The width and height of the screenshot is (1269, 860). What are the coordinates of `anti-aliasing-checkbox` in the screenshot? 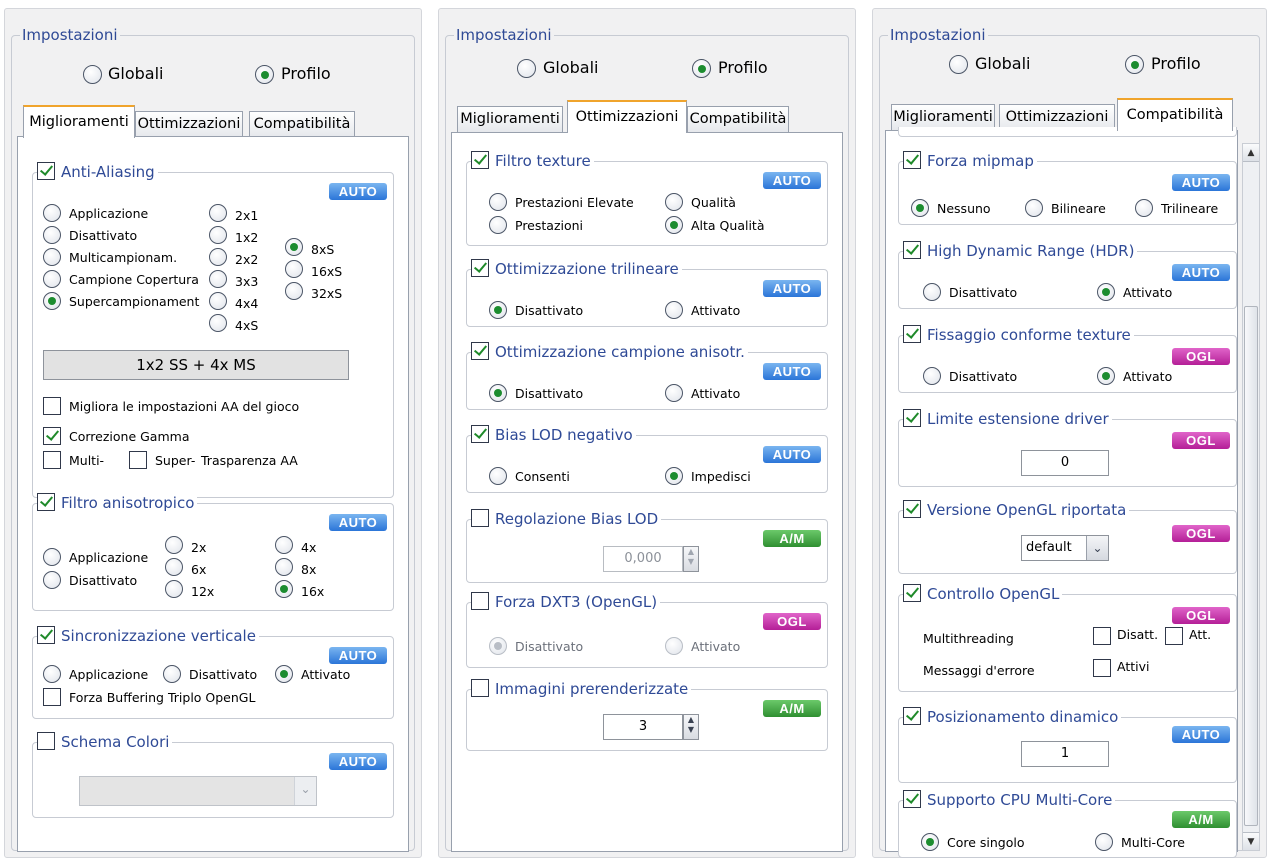 It's located at (46, 171).